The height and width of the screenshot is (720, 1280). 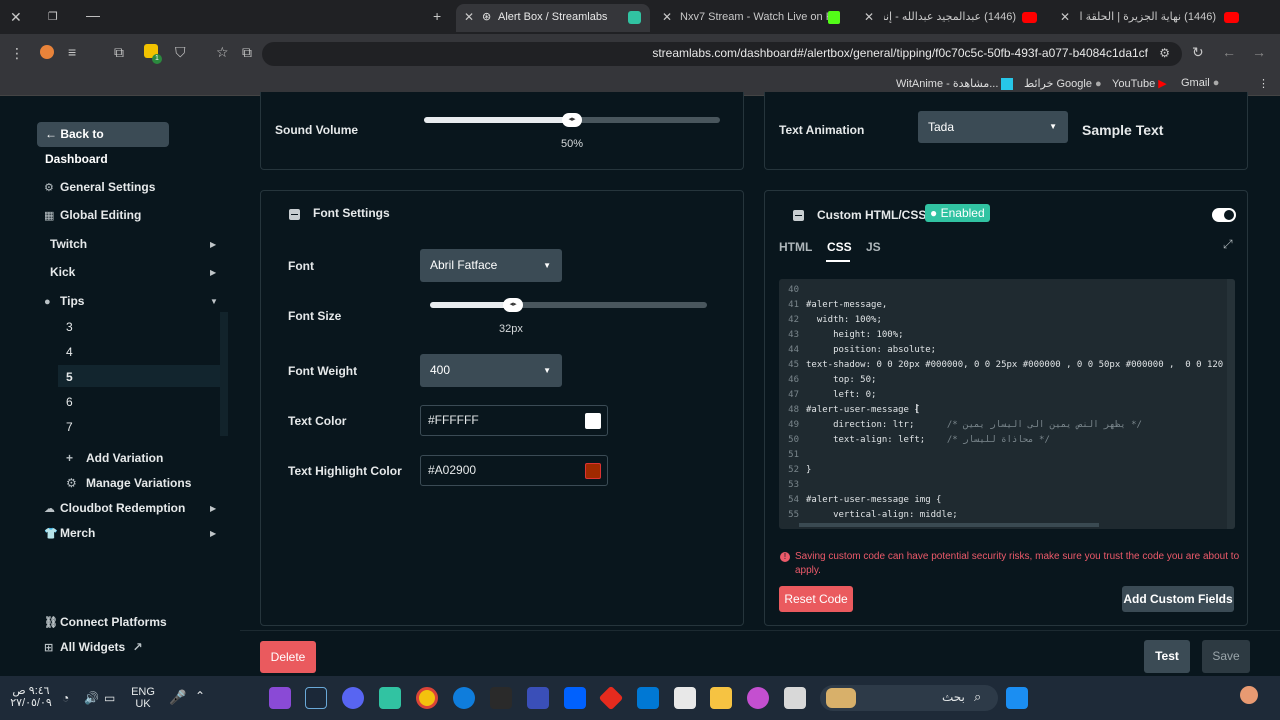 I want to click on shield-icon: ⛉, so click(x=180, y=52).